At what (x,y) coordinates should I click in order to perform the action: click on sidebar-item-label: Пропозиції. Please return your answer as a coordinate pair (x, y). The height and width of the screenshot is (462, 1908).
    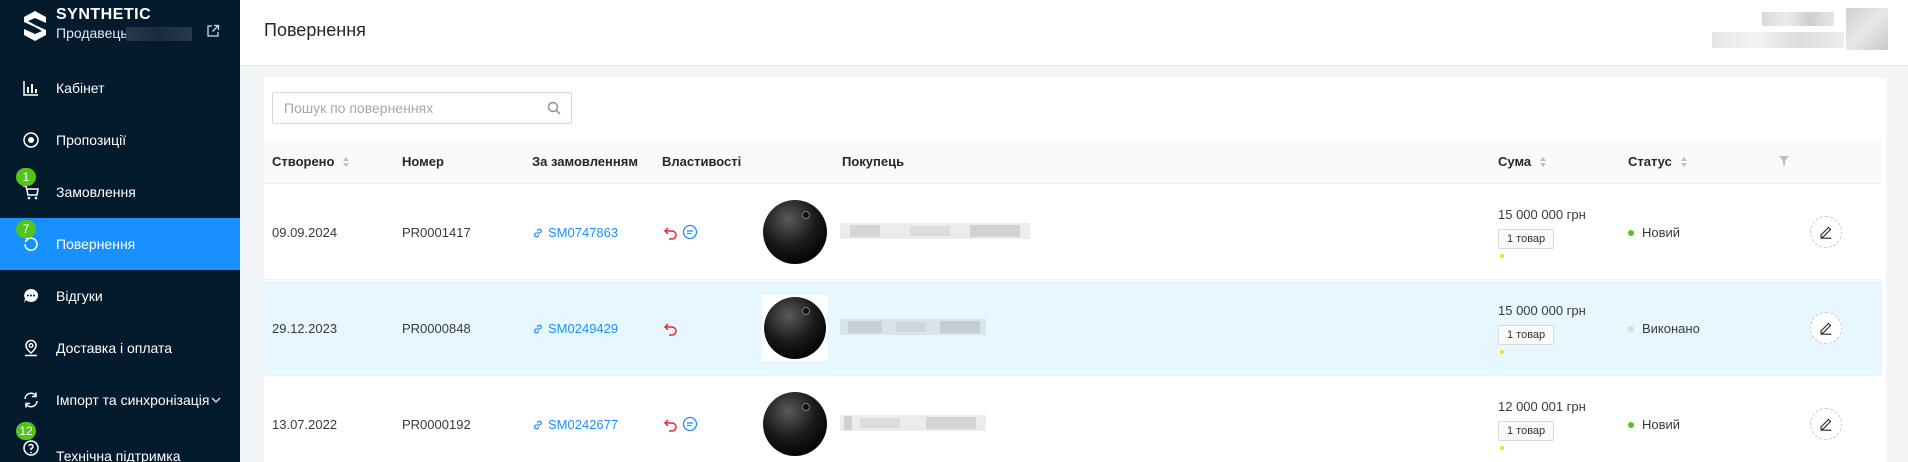
    Looking at the image, I should click on (91, 140).